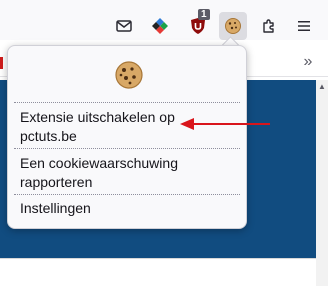  I want to click on browser-toolbar: 1, so click(164, 20).